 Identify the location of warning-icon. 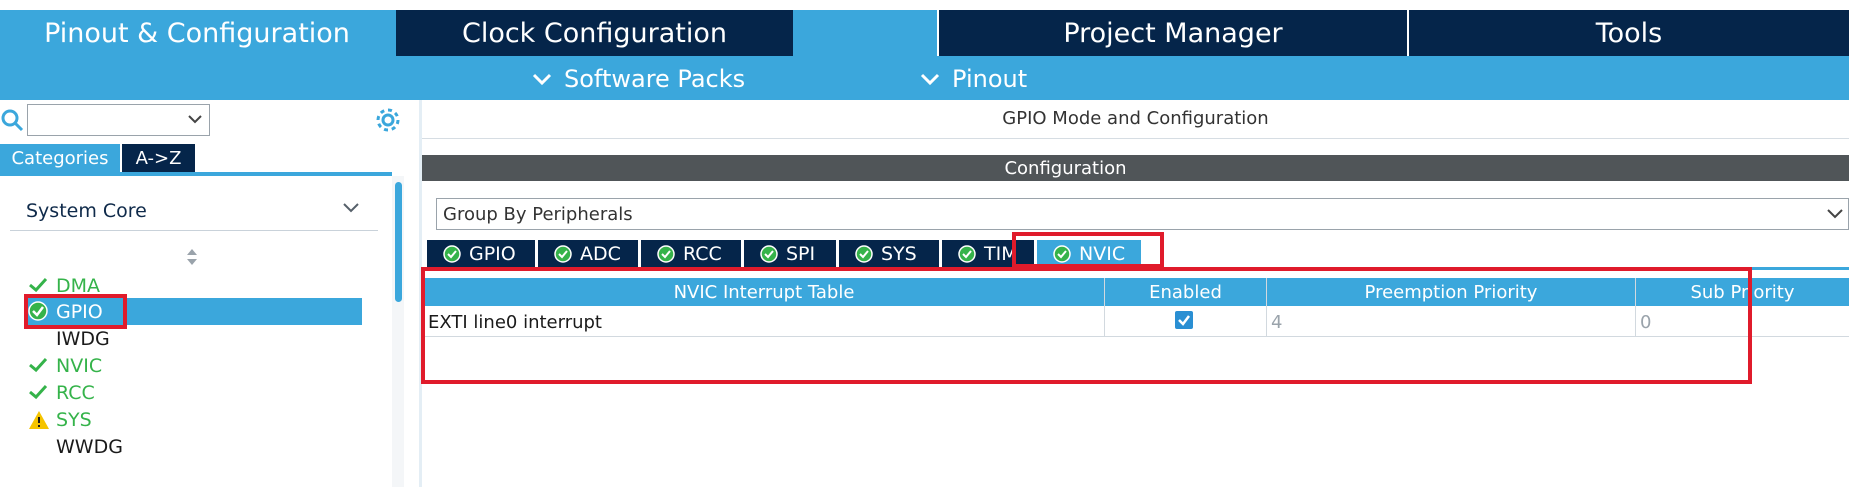
(39, 420).